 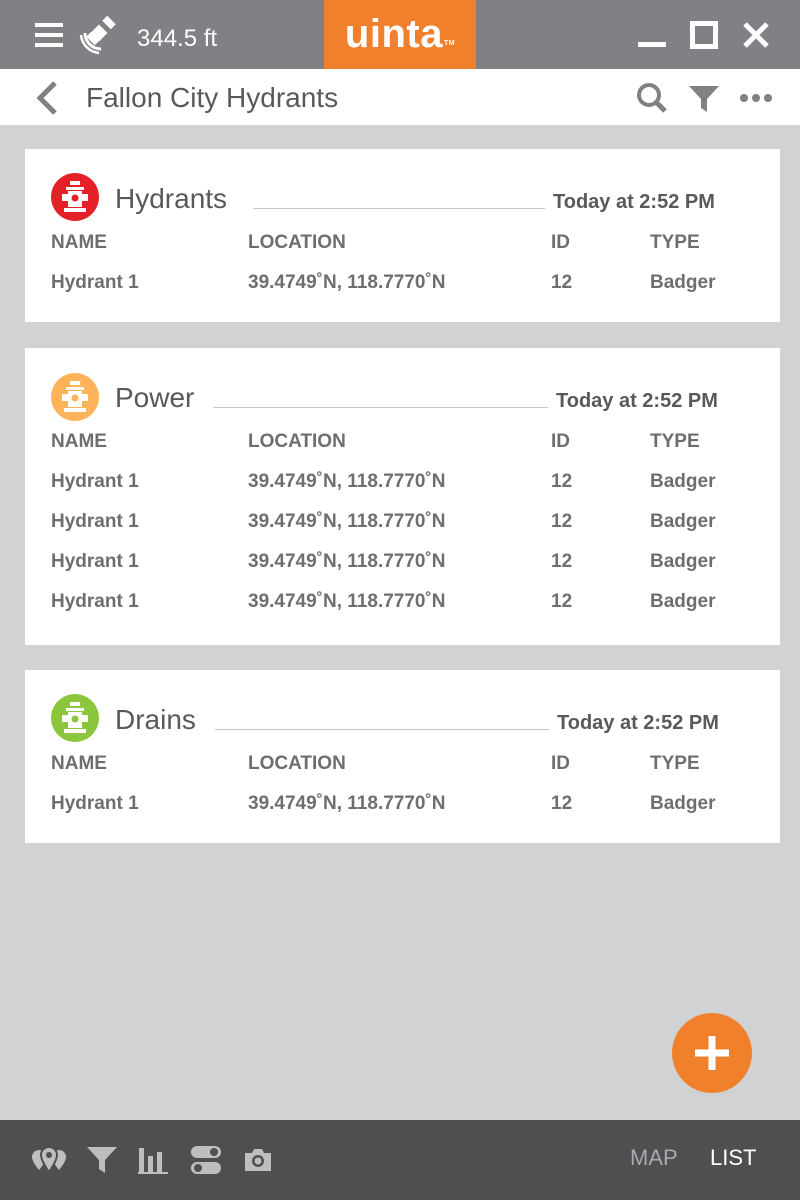 I want to click on tab-map: MAP, so click(x=654, y=1158).